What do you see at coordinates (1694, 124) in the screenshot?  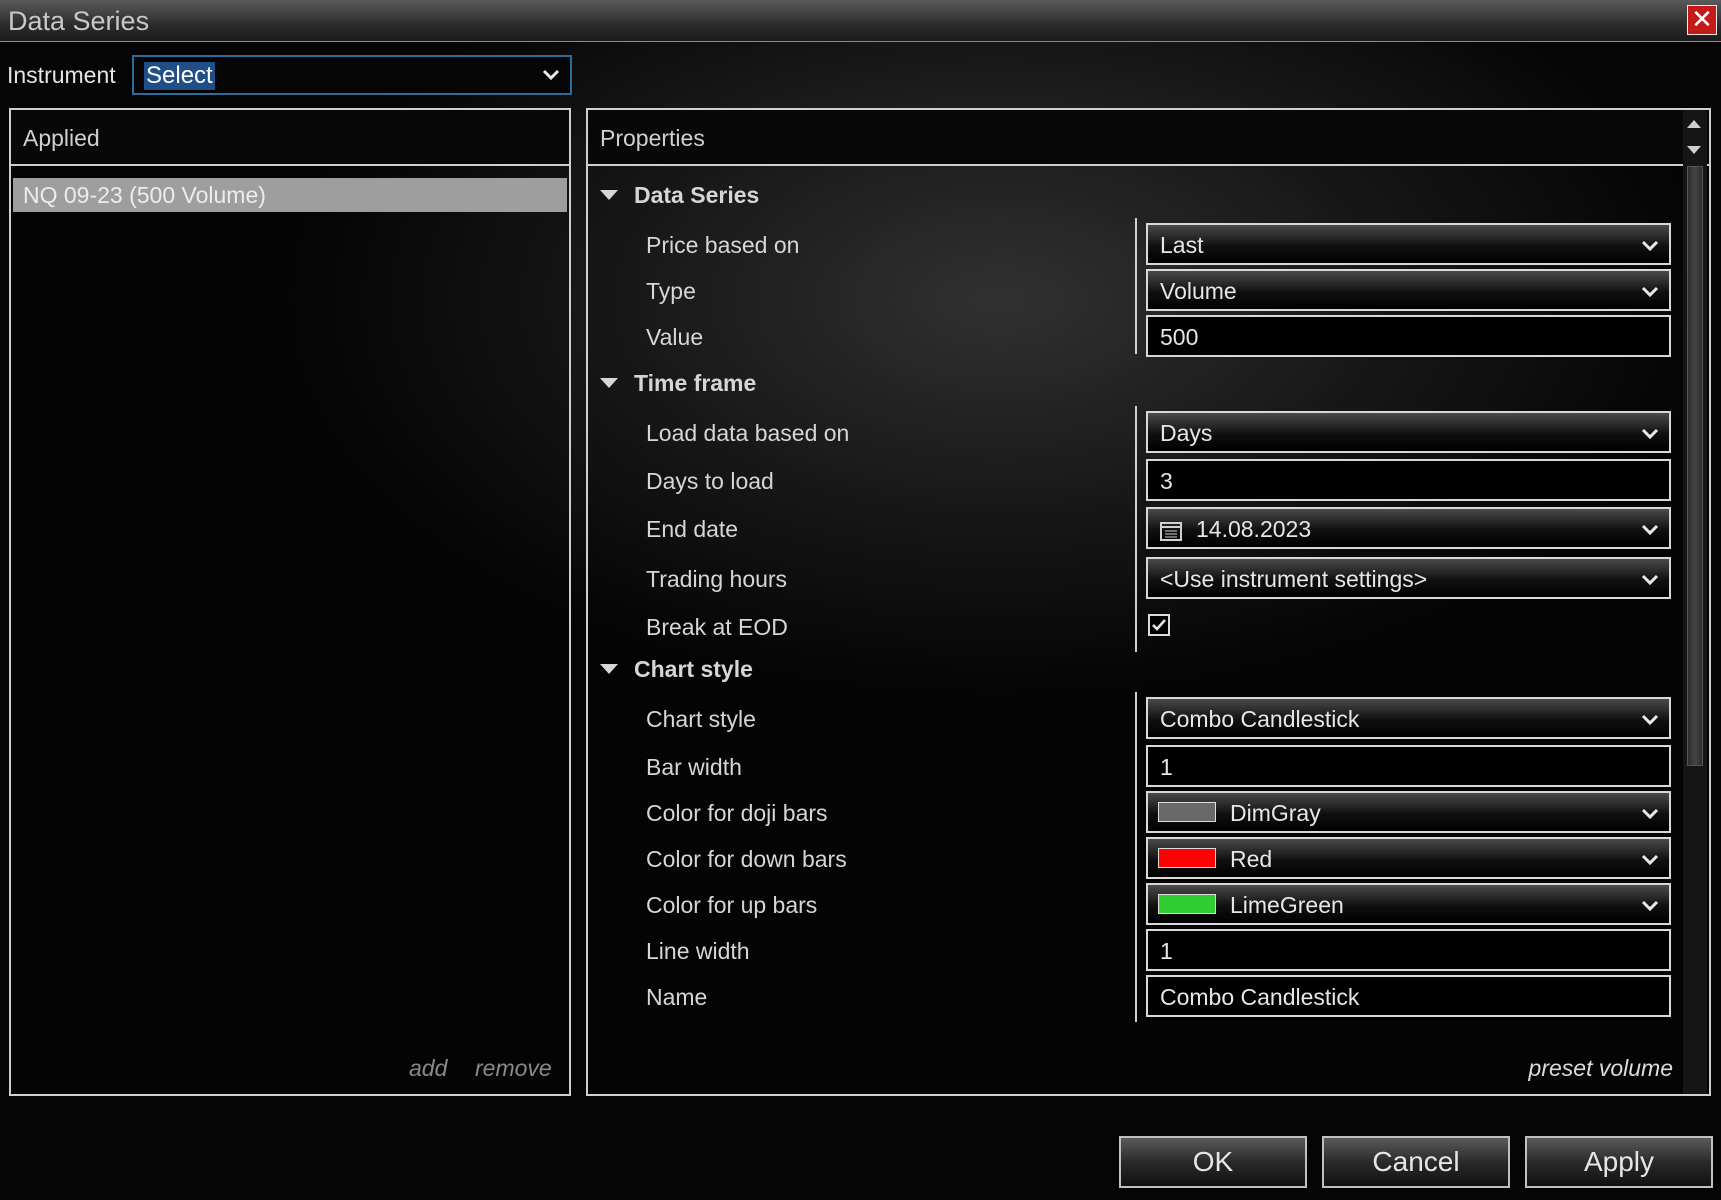 I see `scroll-up-arrow-icon` at bounding box center [1694, 124].